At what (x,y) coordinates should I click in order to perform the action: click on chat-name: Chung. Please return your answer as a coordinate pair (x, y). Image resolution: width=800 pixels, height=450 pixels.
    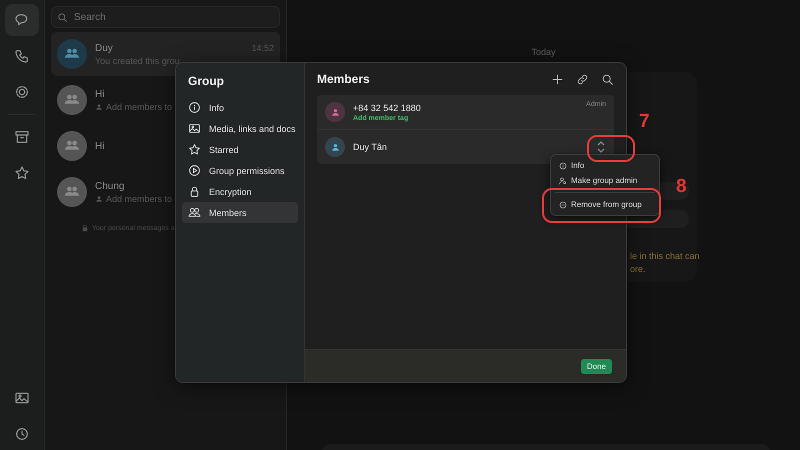
    Looking at the image, I should click on (109, 186).